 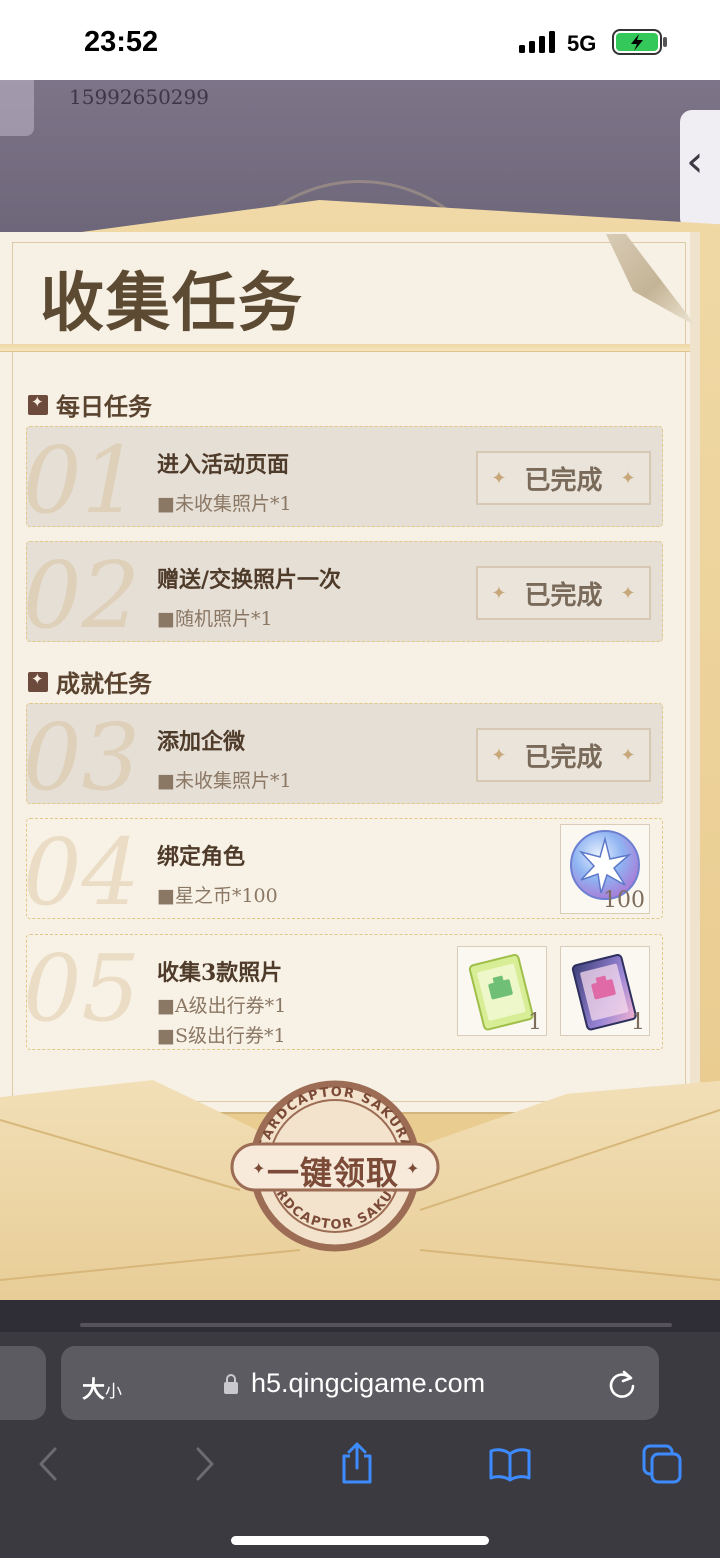 What do you see at coordinates (82, 988) in the screenshot?
I see `task-number: 05` at bounding box center [82, 988].